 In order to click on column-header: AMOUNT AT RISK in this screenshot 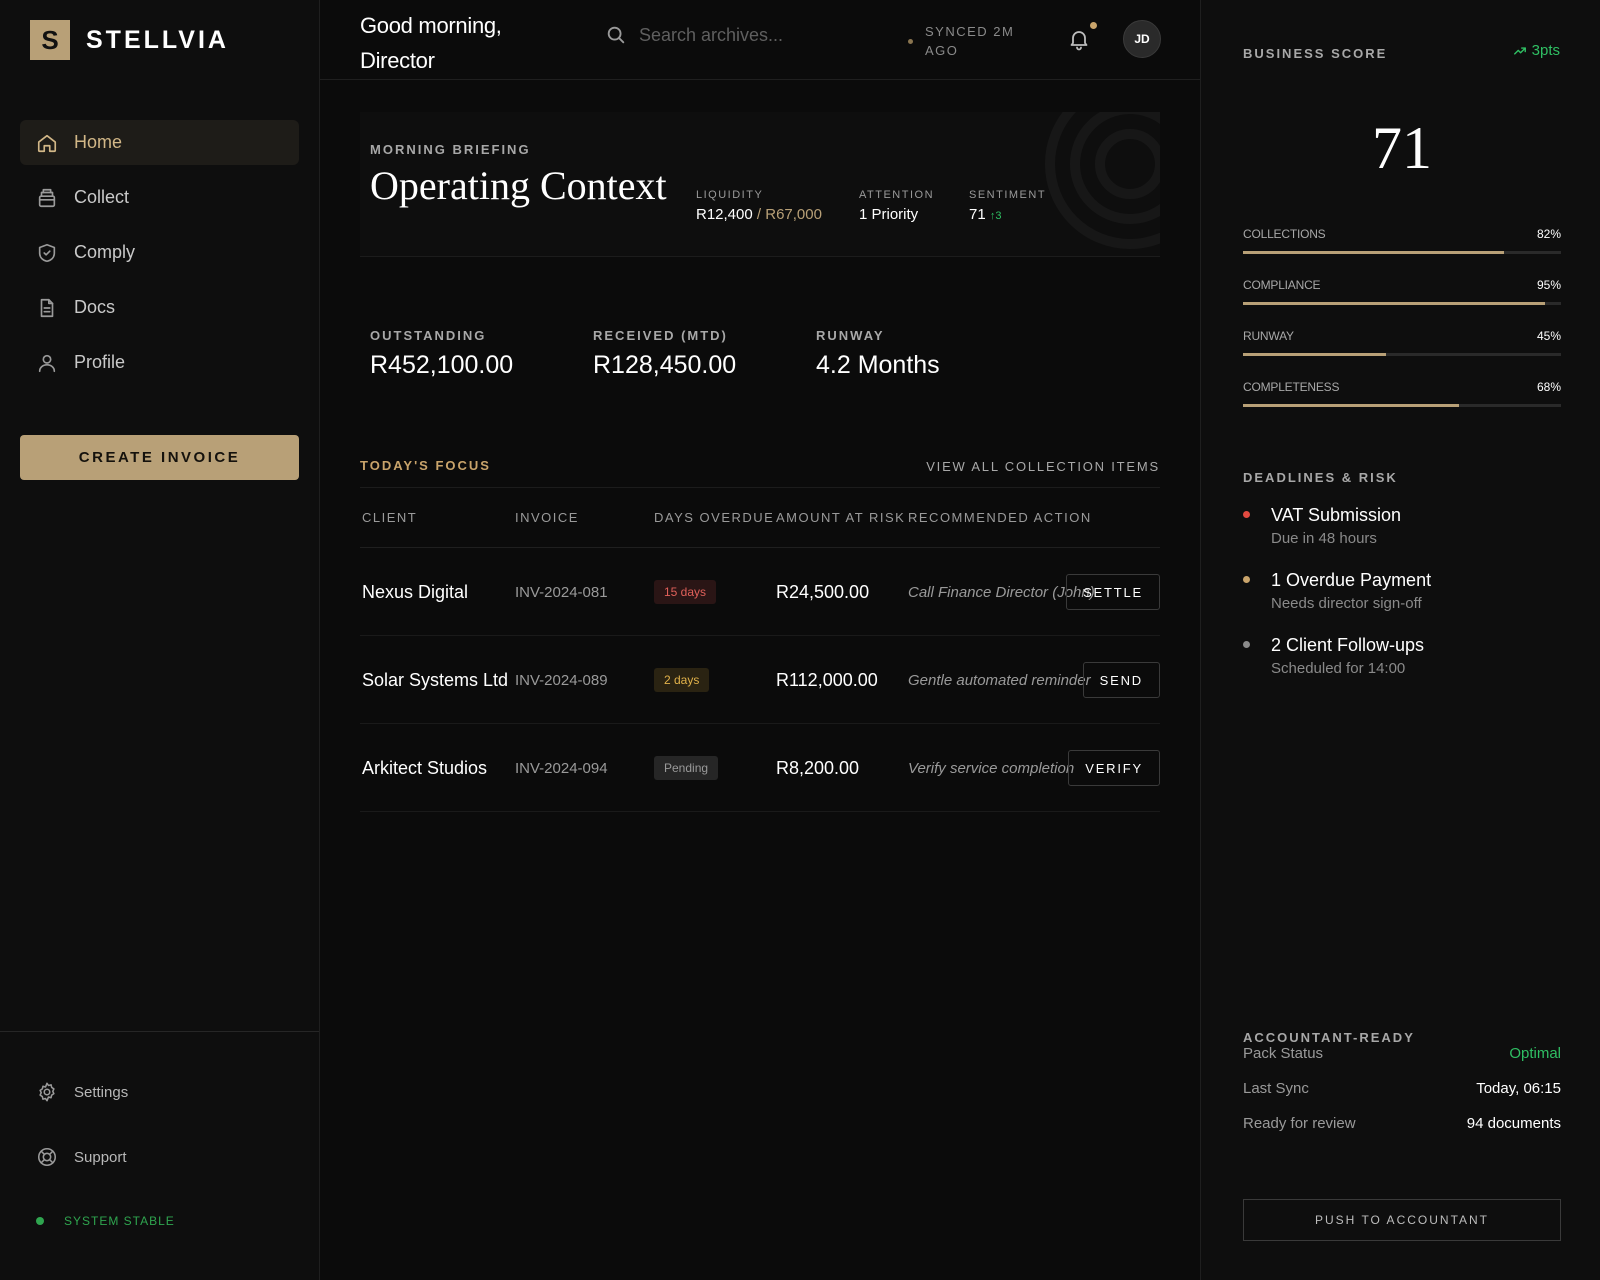, I will do `click(841, 517)`.